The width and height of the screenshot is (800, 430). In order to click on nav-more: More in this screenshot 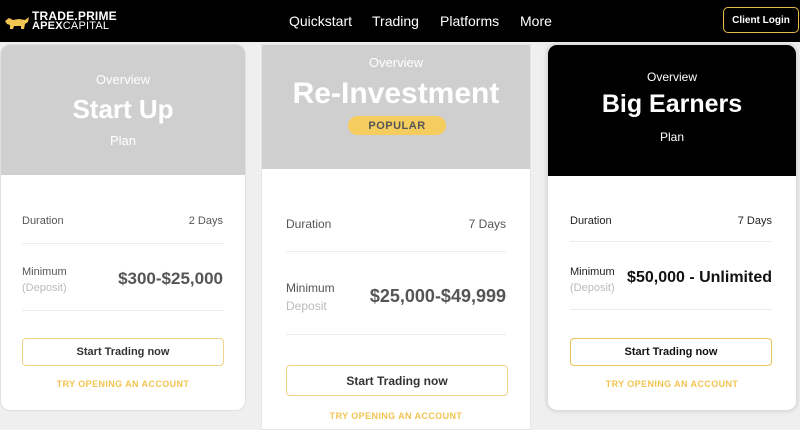, I will do `click(536, 21)`.